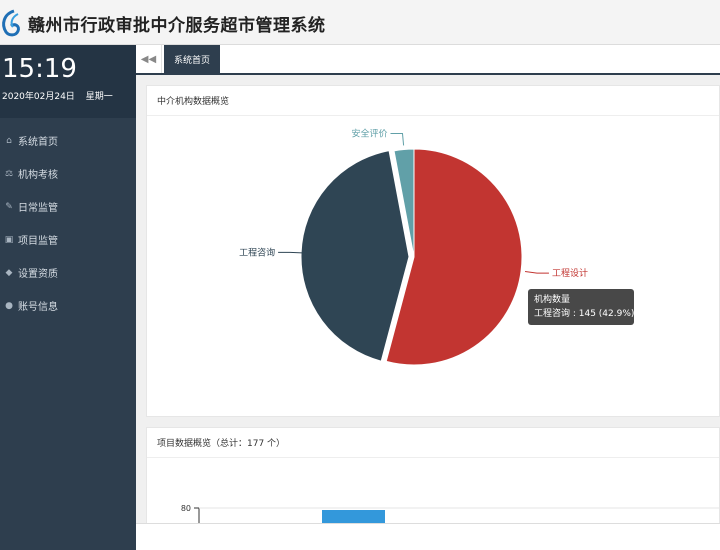 The width and height of the screenshot is (720, 550). I want to click on tab-bar: ◀◀ 系统首页, so click(428, 60).